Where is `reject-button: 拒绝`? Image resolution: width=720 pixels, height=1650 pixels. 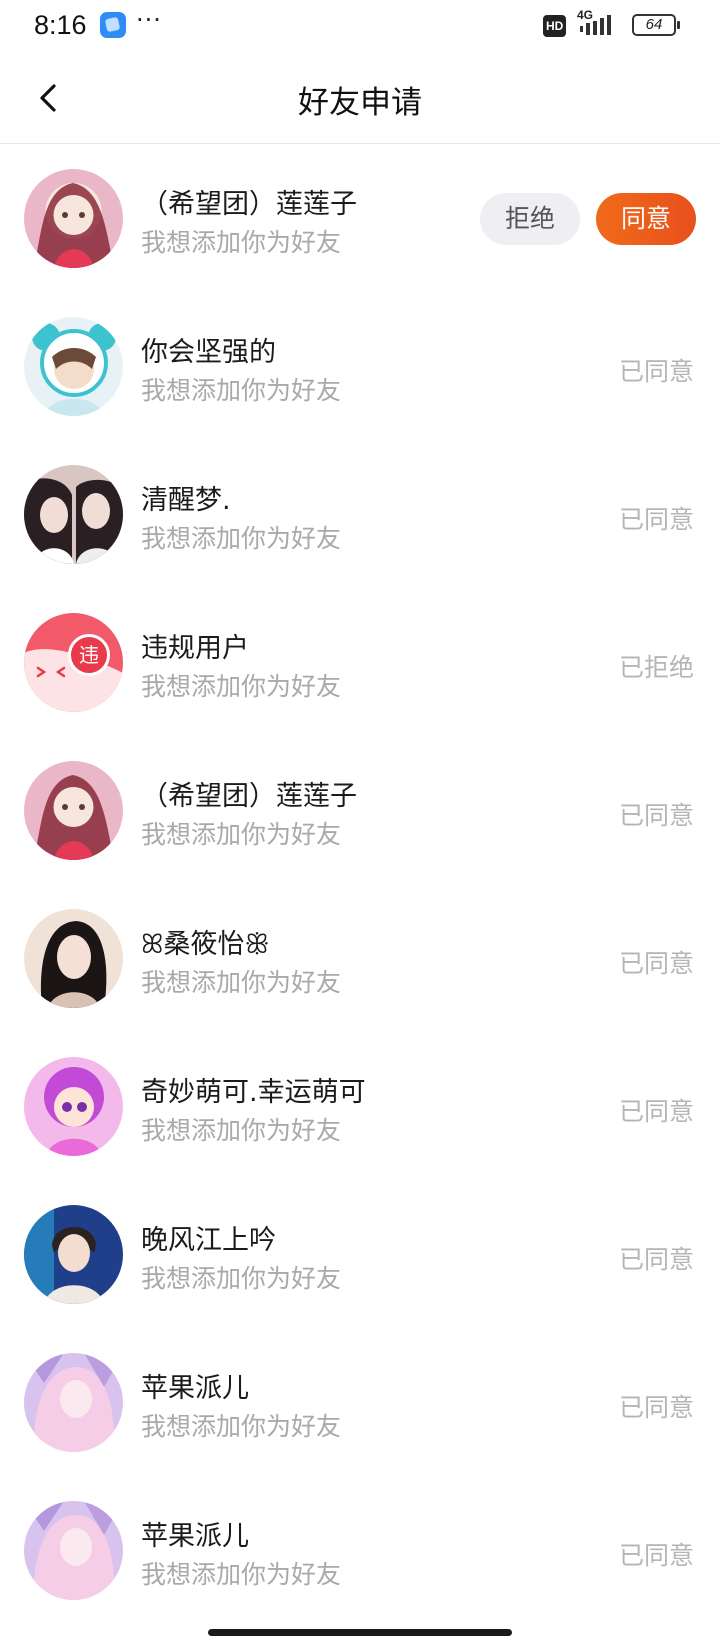 reject-button: 拒绝 is located at coordinates (530, 219).